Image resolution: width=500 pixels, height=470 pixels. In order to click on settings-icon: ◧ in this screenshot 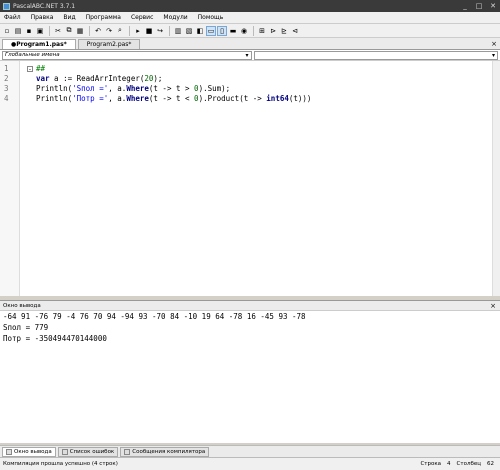, I will do `click(200, 31)`.